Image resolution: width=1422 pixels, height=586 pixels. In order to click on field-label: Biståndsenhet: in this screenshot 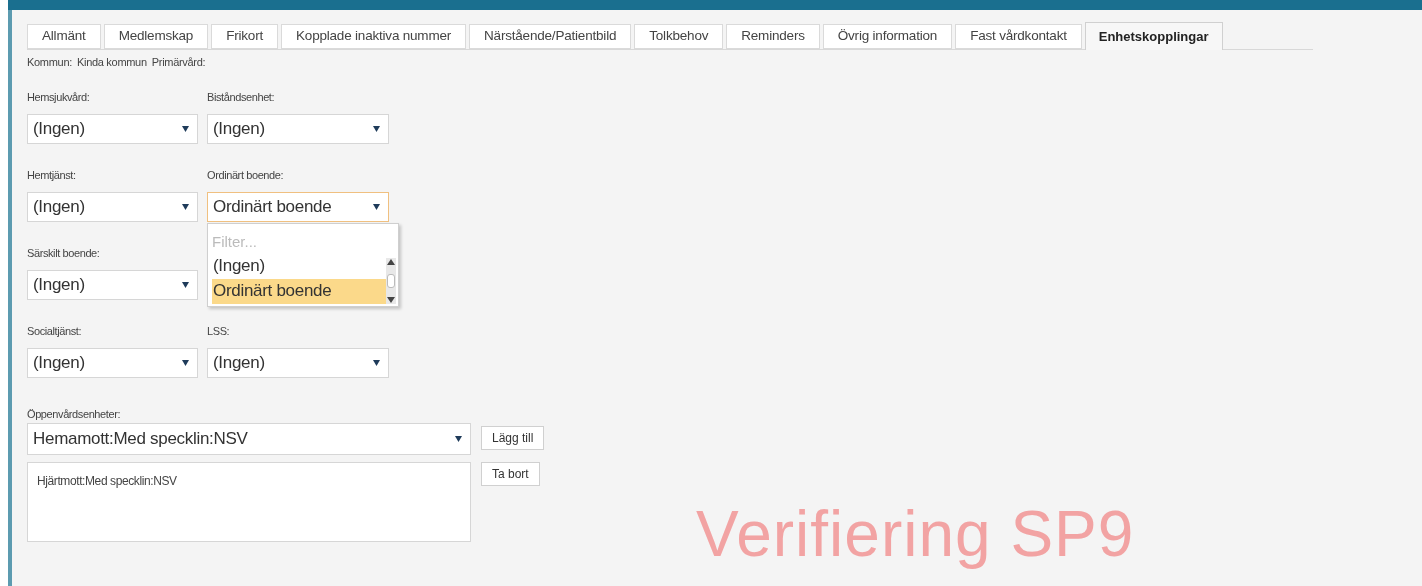, I will do `click(241, 97)`.